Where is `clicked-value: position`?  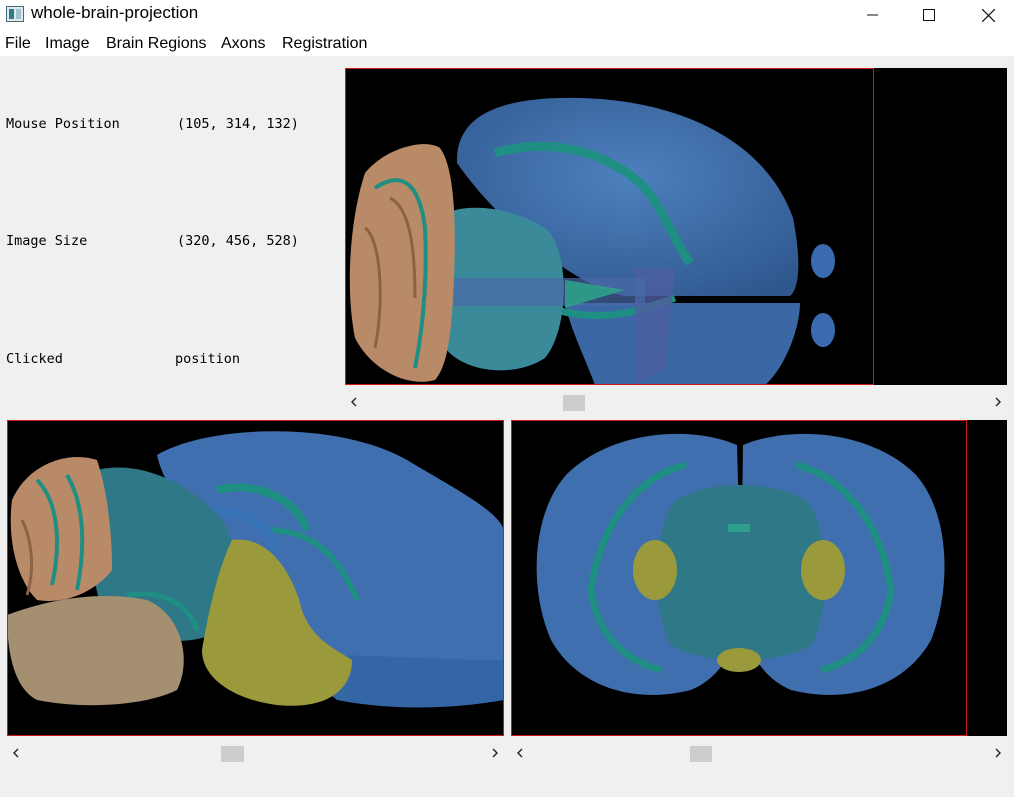 clicked-value: position is located at coordinates (208, 359).